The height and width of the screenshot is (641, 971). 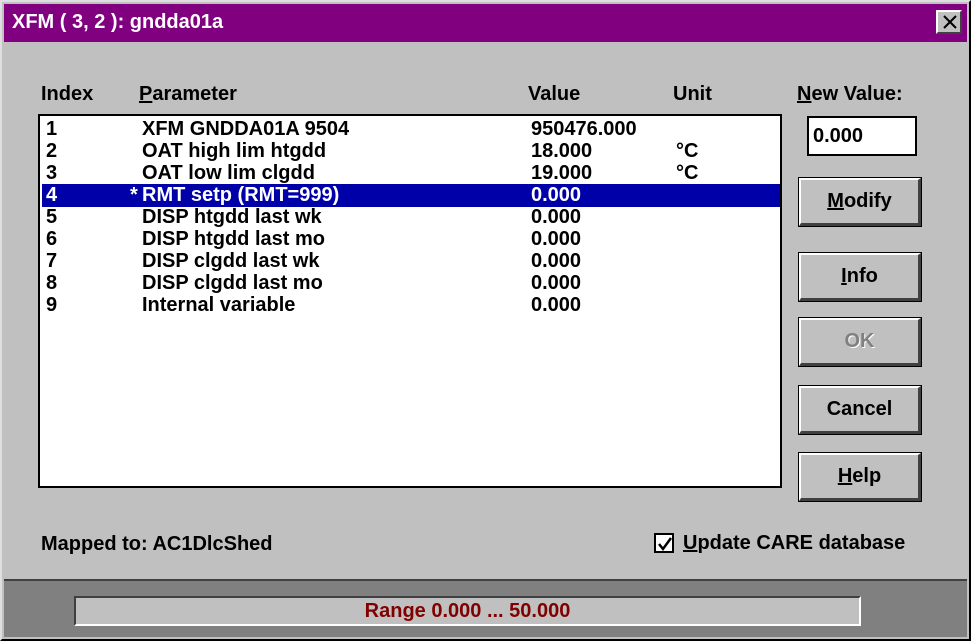 I want to click on list-item-parameter: OAT high lim htgdd, so click(x=234, y=151).